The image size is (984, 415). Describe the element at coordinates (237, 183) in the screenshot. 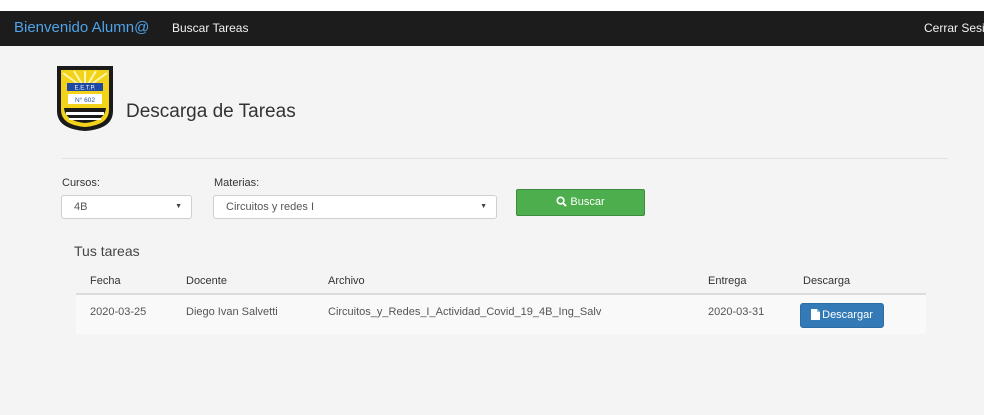

I see `materias-label: Materias:` at that location.